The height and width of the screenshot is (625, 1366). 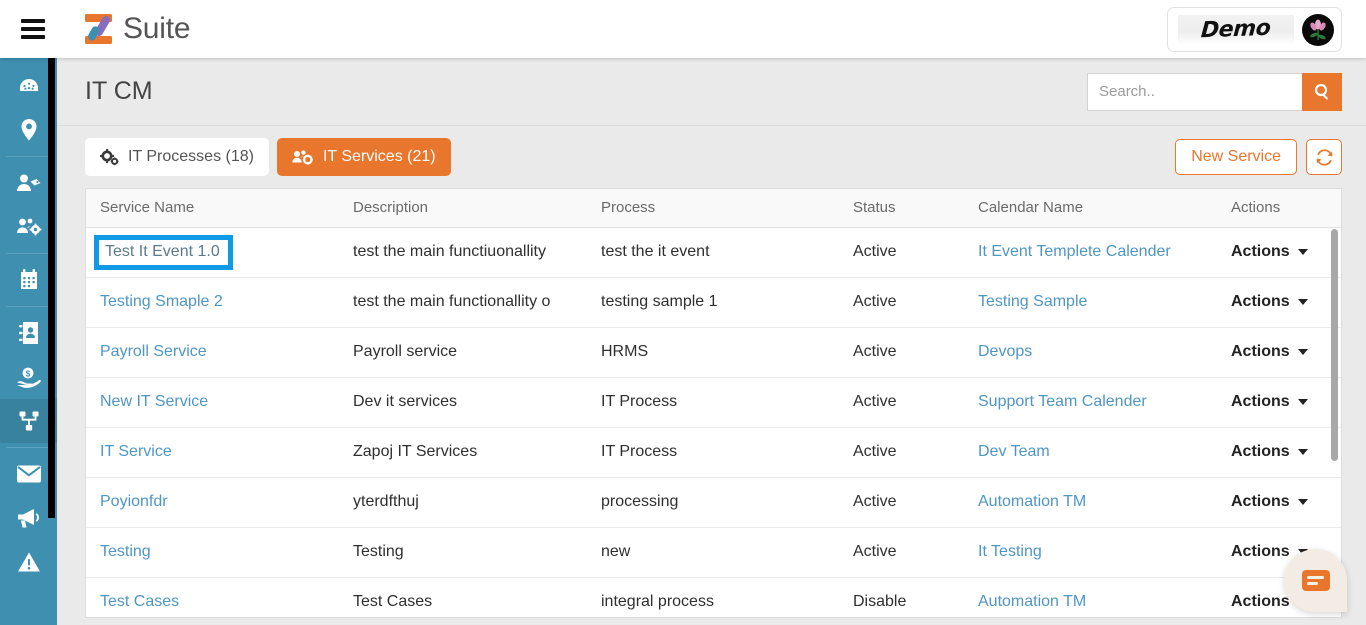 I want to click on sidebar-scrollbar, so click(x=51, y=288).